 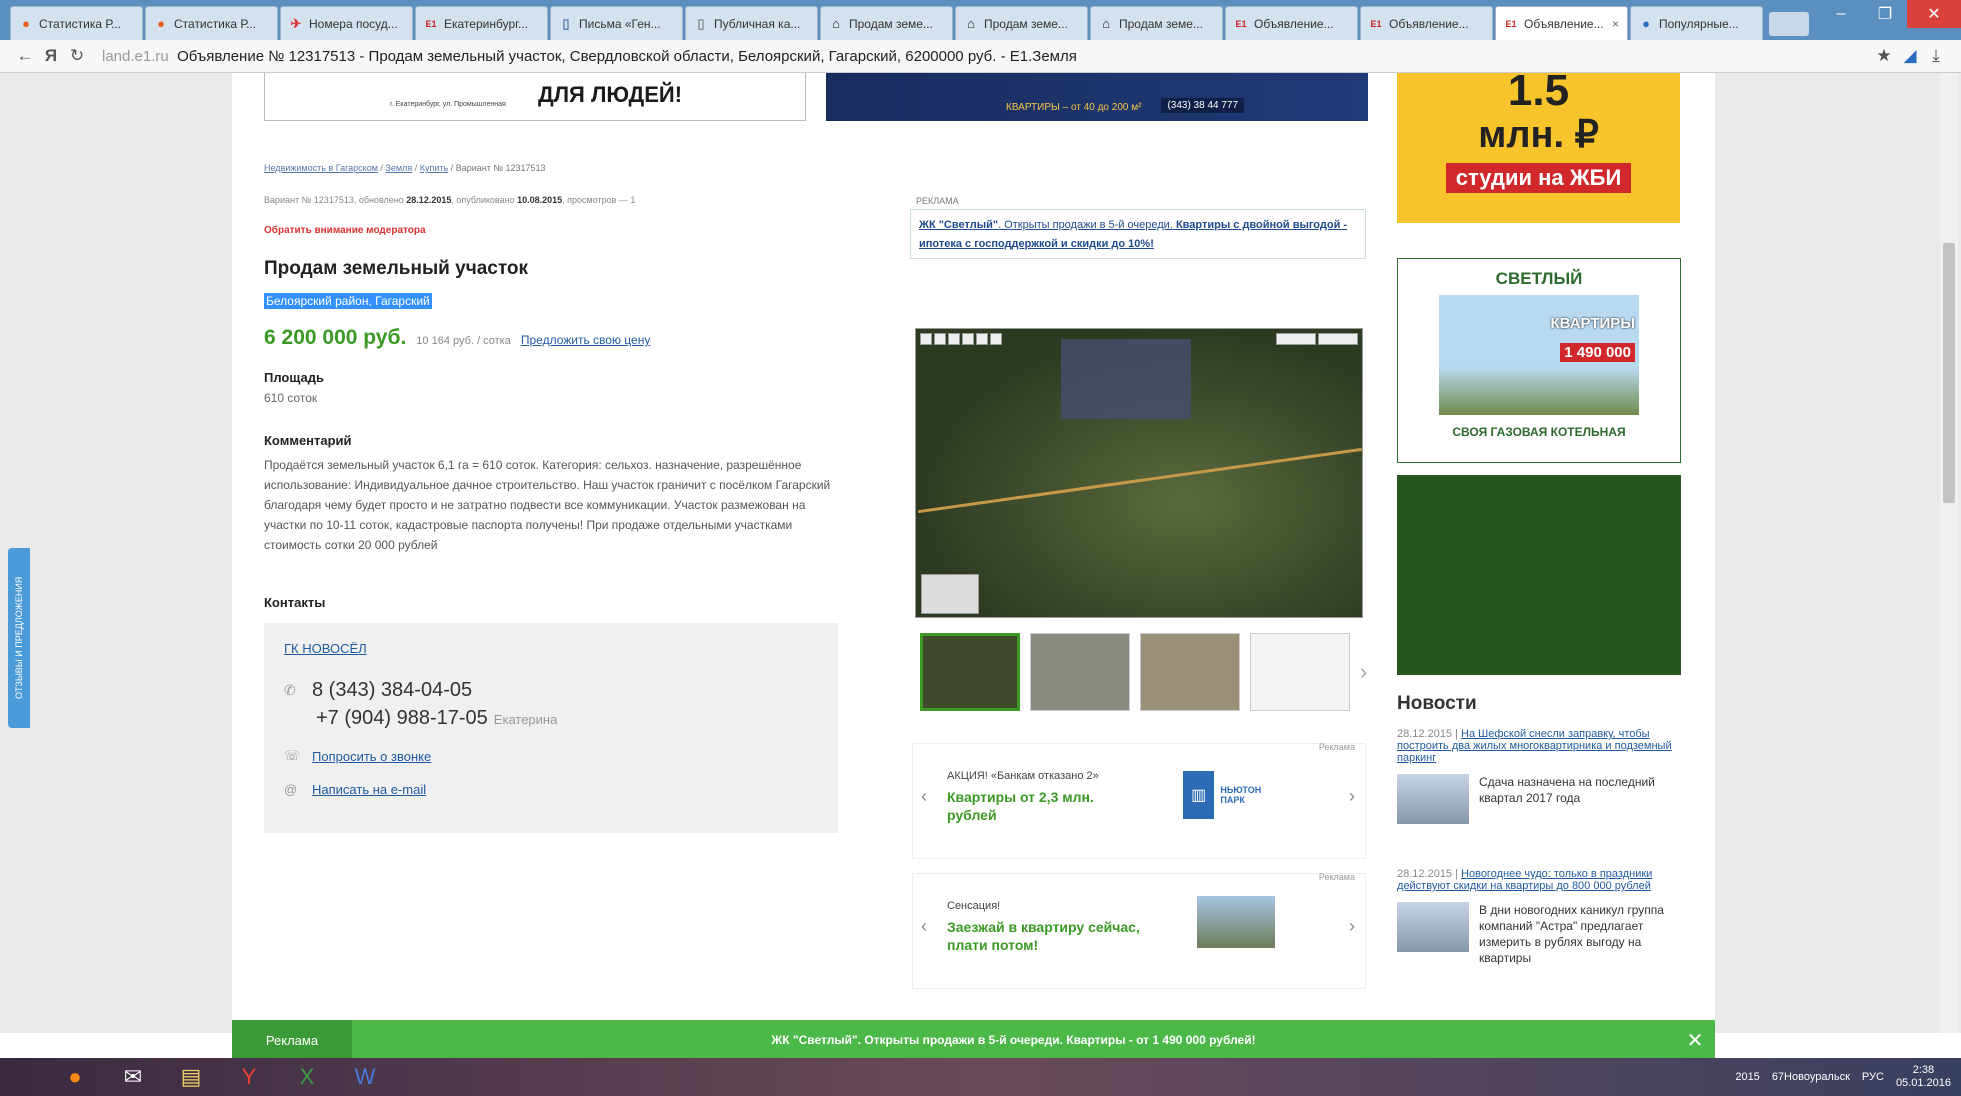 I want to click on promo-line1: АКЦИЯ! «Банкам отказано 2», so click(x=1023, y=776).